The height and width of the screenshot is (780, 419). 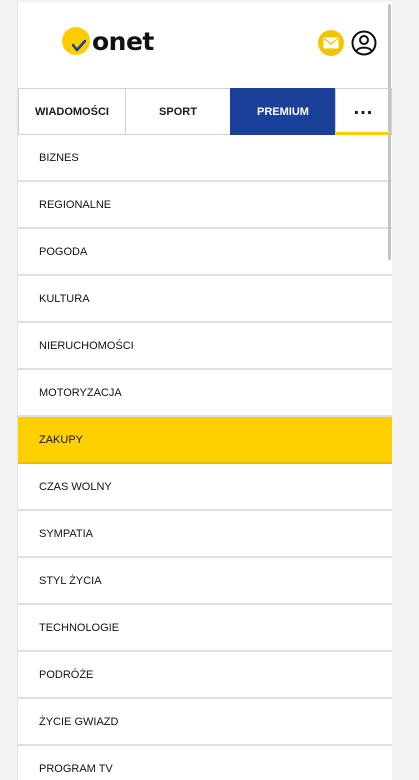 What do you see at coordinates (205, 45) in the screenshot?
I see `header: onet` at bounding box center [205, 45].